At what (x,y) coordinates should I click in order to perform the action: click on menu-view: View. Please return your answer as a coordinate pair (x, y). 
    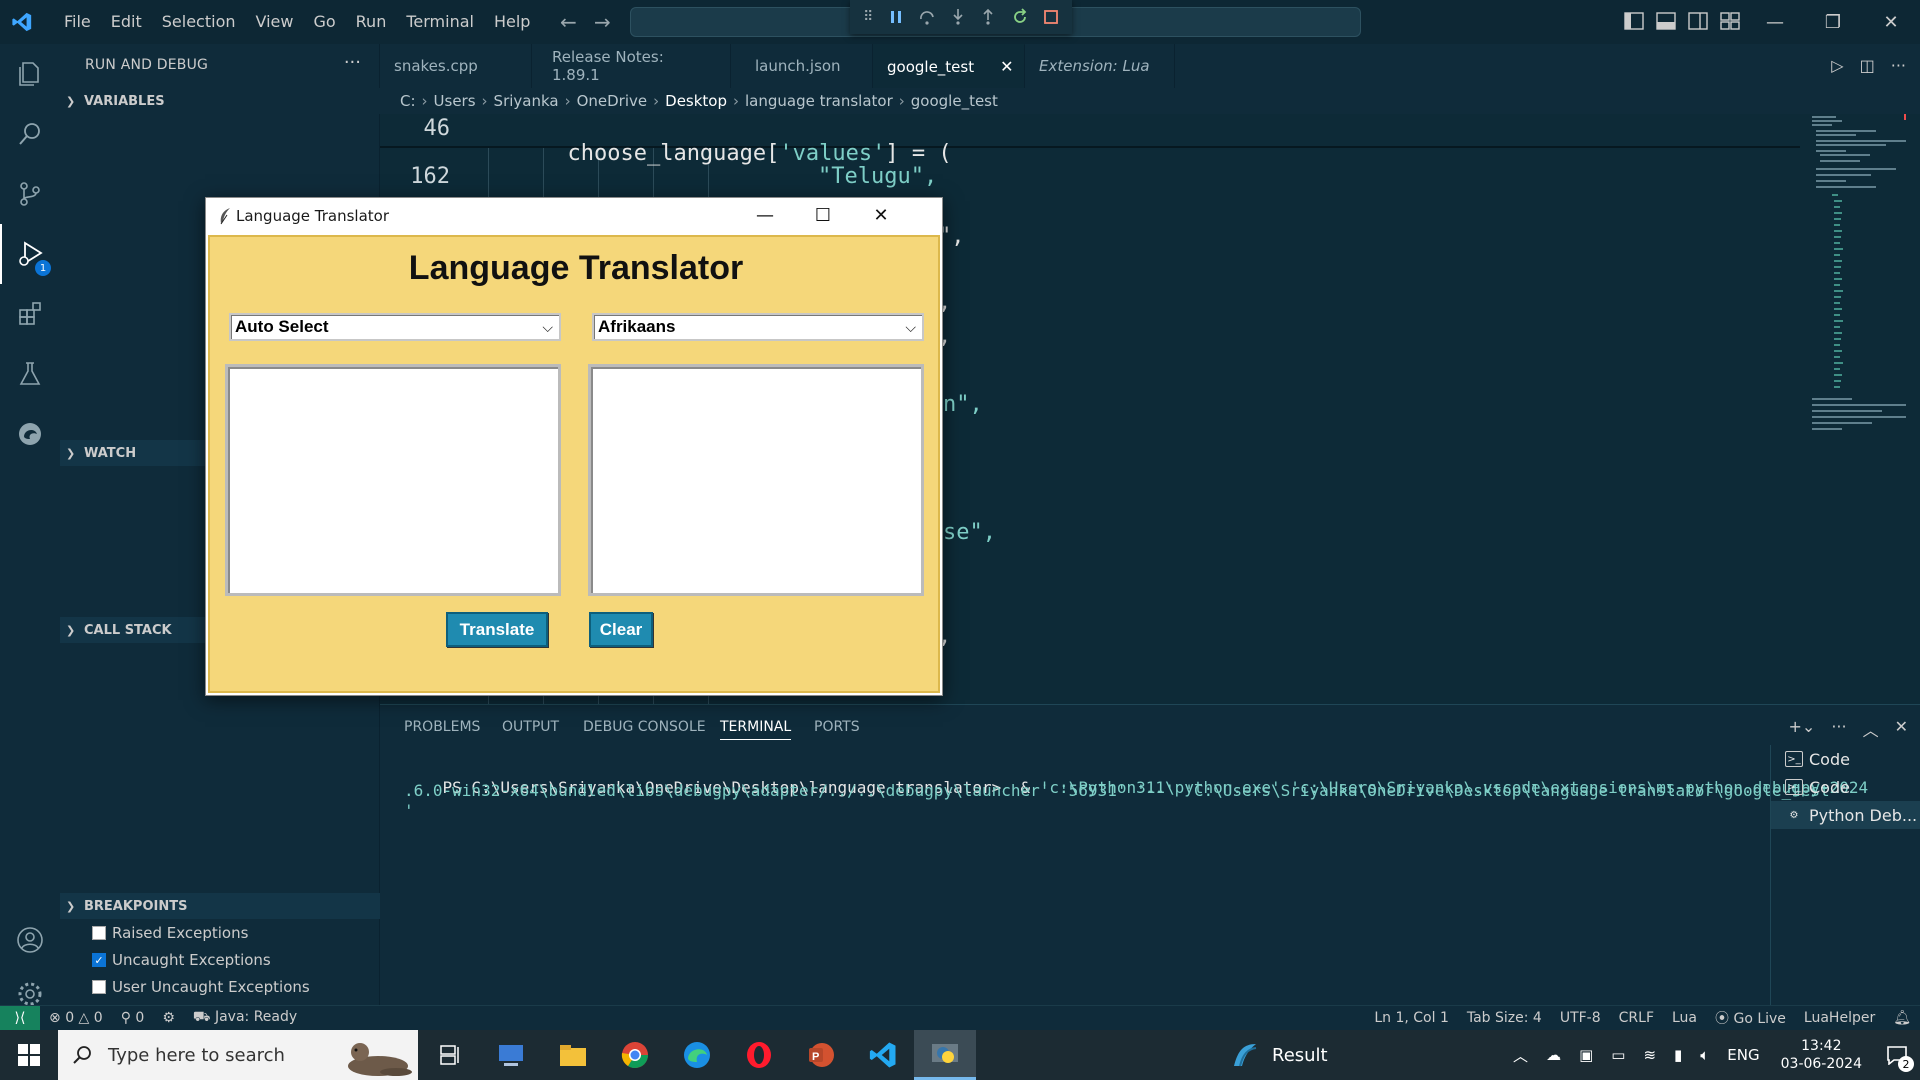
    Looking at the image, I should click on (275, 22).